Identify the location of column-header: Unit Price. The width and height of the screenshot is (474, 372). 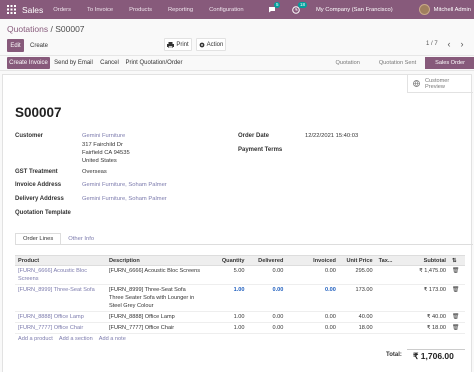
(357, 260).